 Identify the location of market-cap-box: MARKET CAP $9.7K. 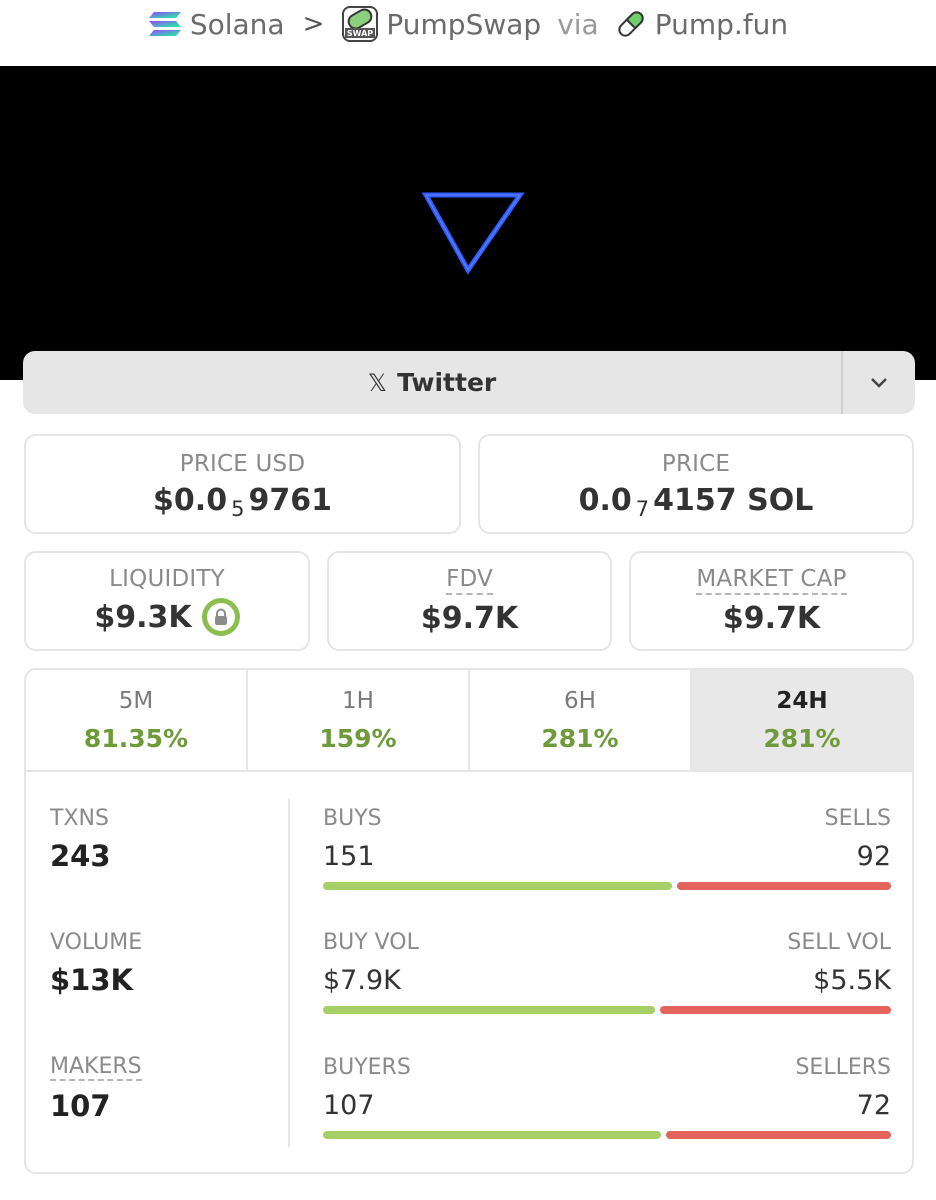
(771, 601).